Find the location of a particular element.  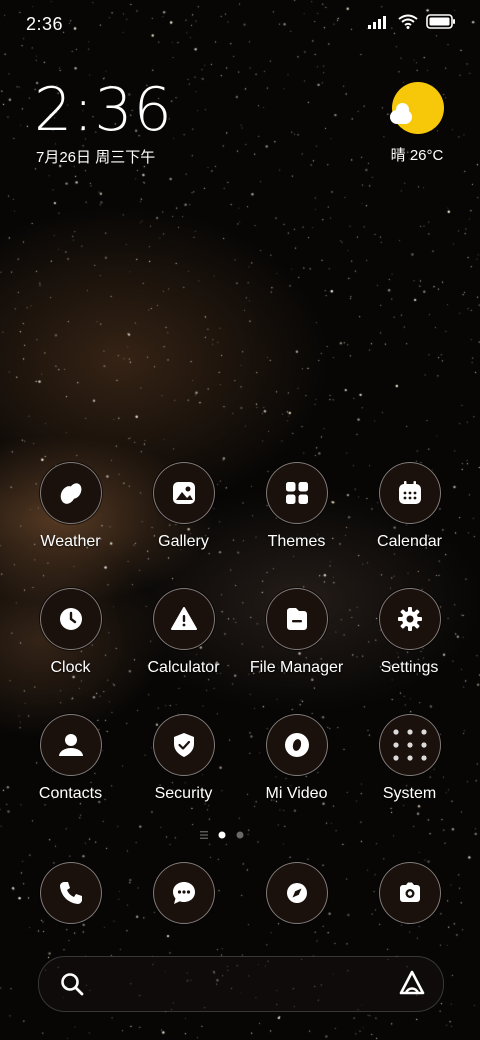

page-indicator is located at coordinates (240, 835).